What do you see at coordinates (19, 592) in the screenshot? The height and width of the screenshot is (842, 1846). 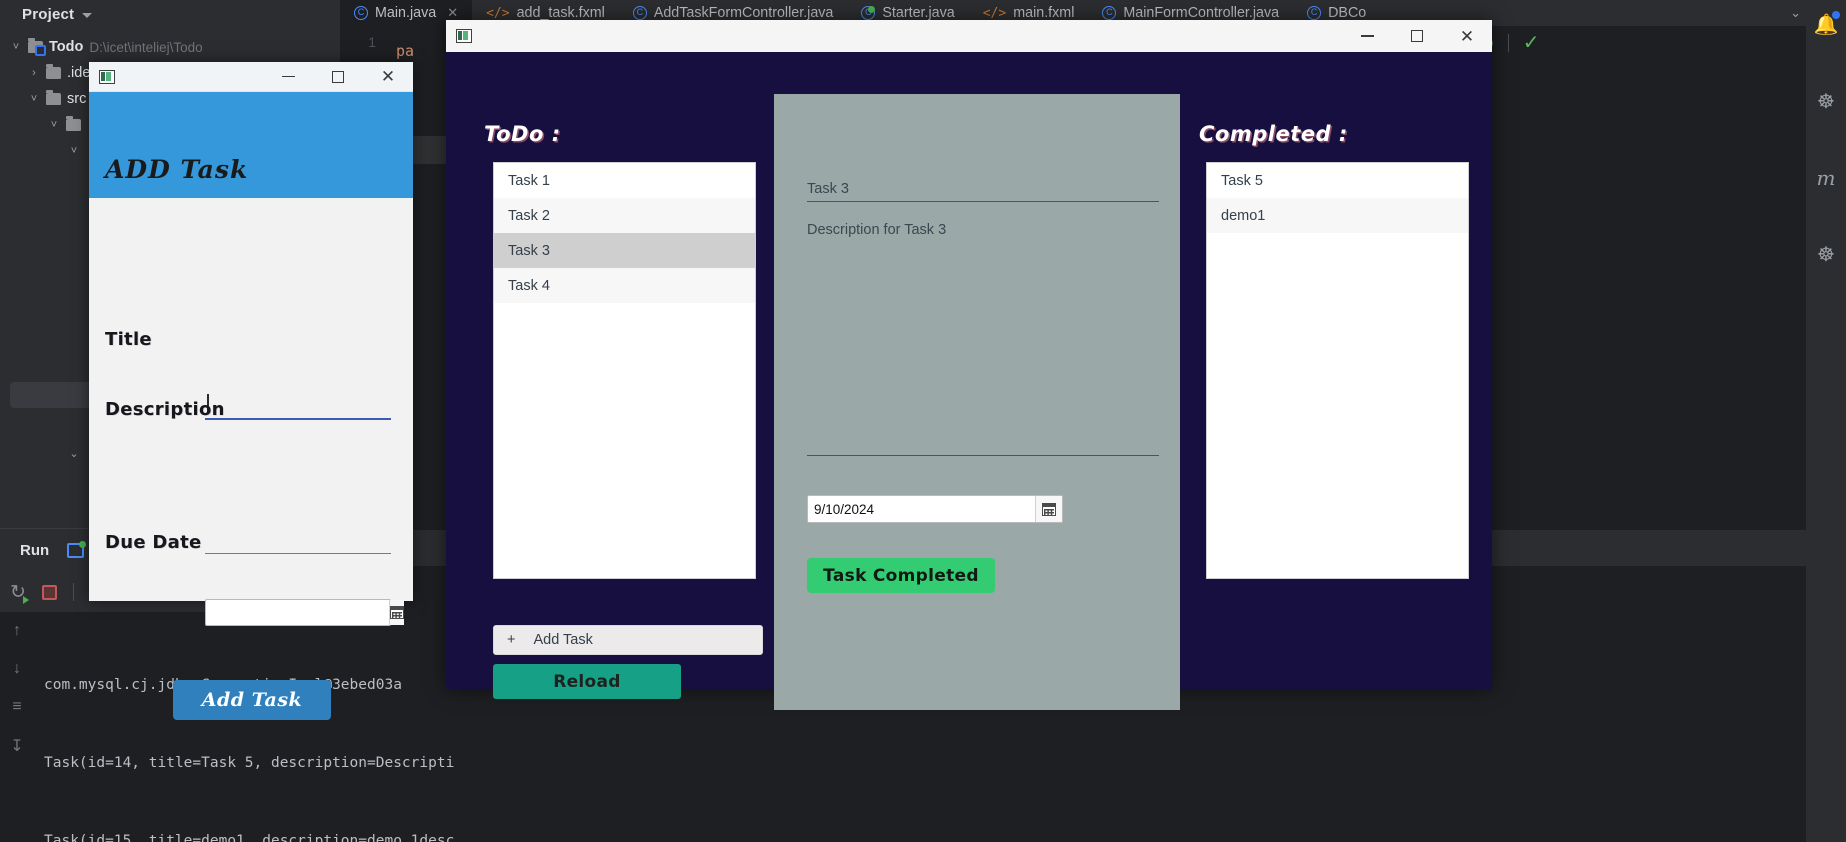 I see `rerun-icon: ↻` at bounding box center [19, 592].